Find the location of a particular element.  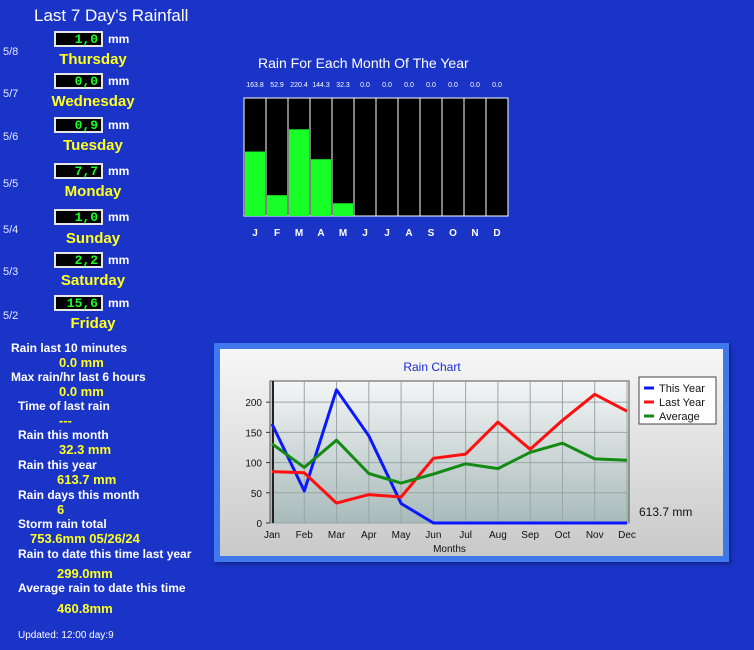

bar-value-label: 32.3 is located at coordinates (343, 85).